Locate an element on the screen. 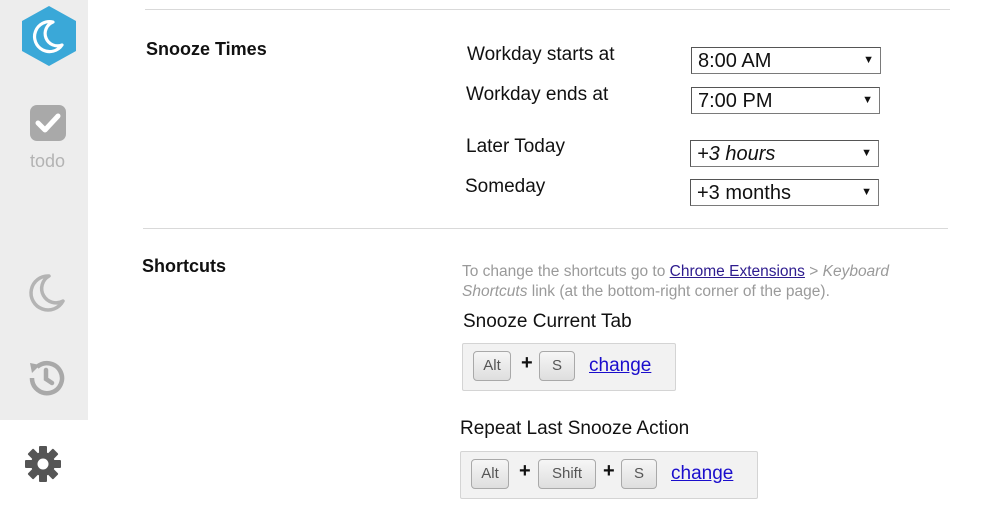  snooze-times-title: Snooze Times is located at coordinates (206, 49).